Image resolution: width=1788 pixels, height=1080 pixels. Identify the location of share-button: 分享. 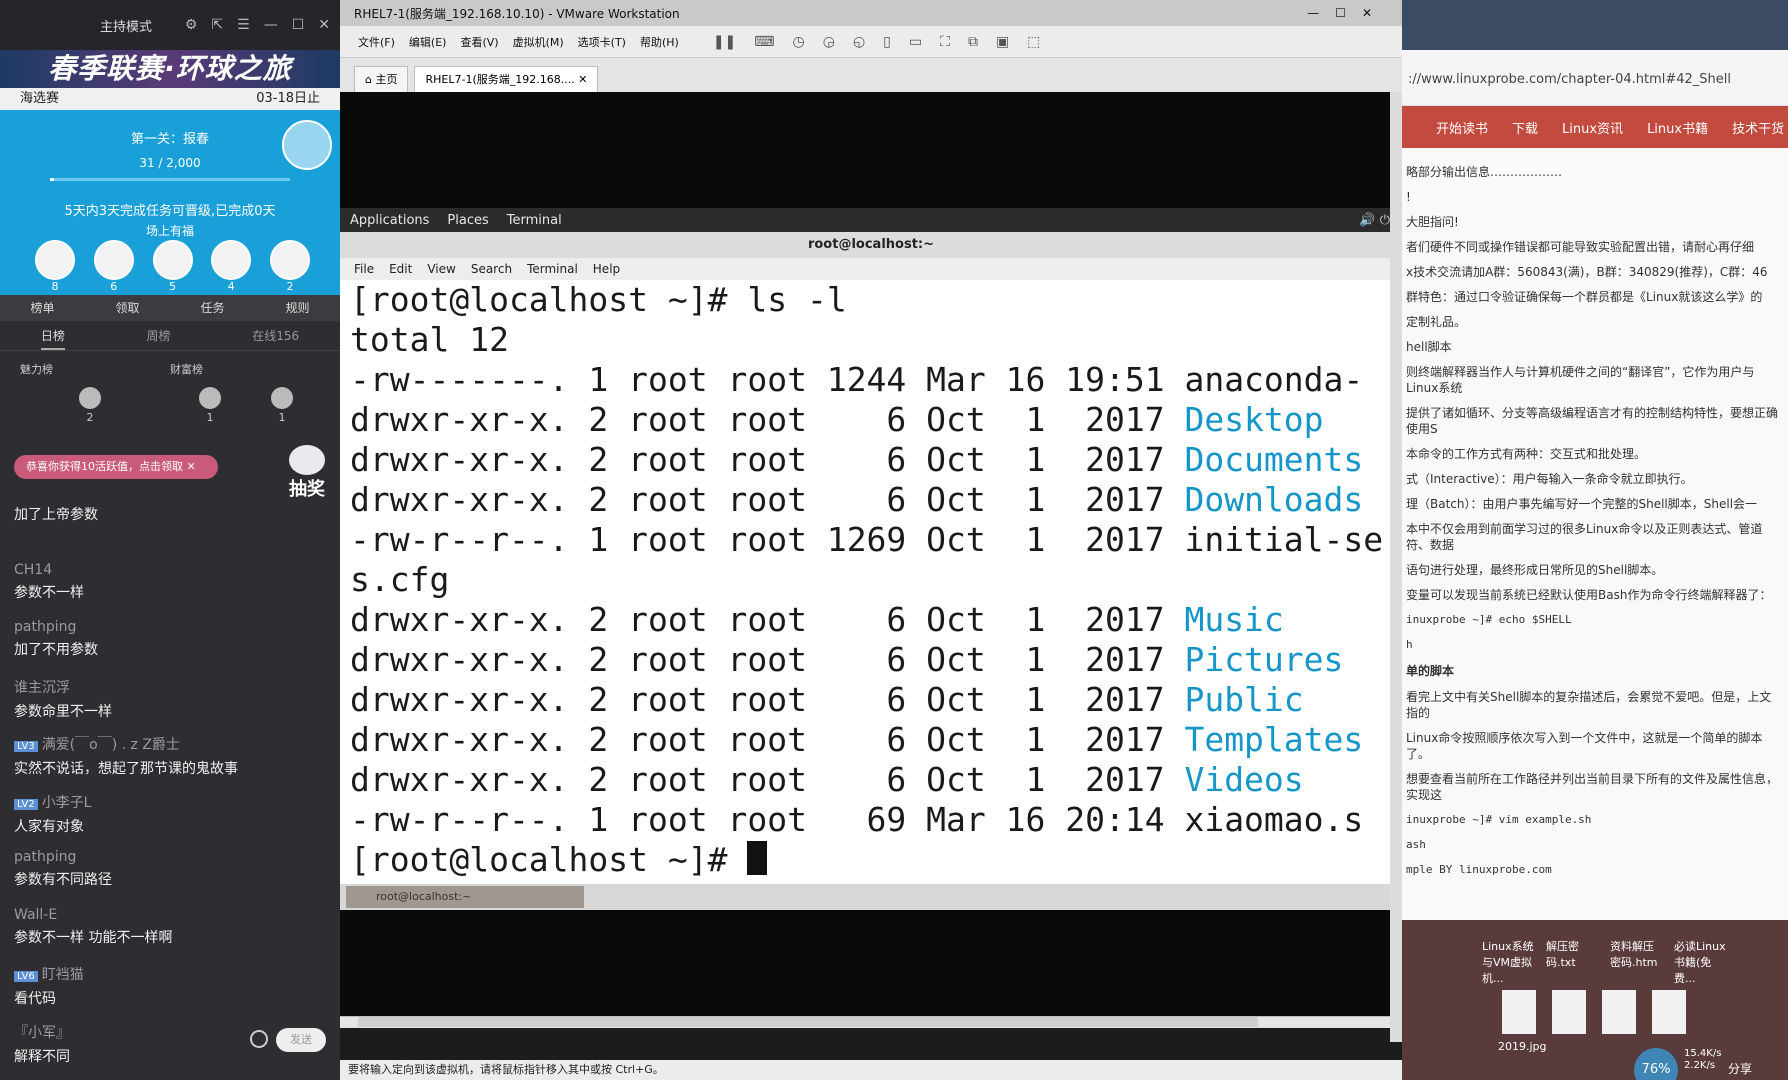
(1740, 1068).